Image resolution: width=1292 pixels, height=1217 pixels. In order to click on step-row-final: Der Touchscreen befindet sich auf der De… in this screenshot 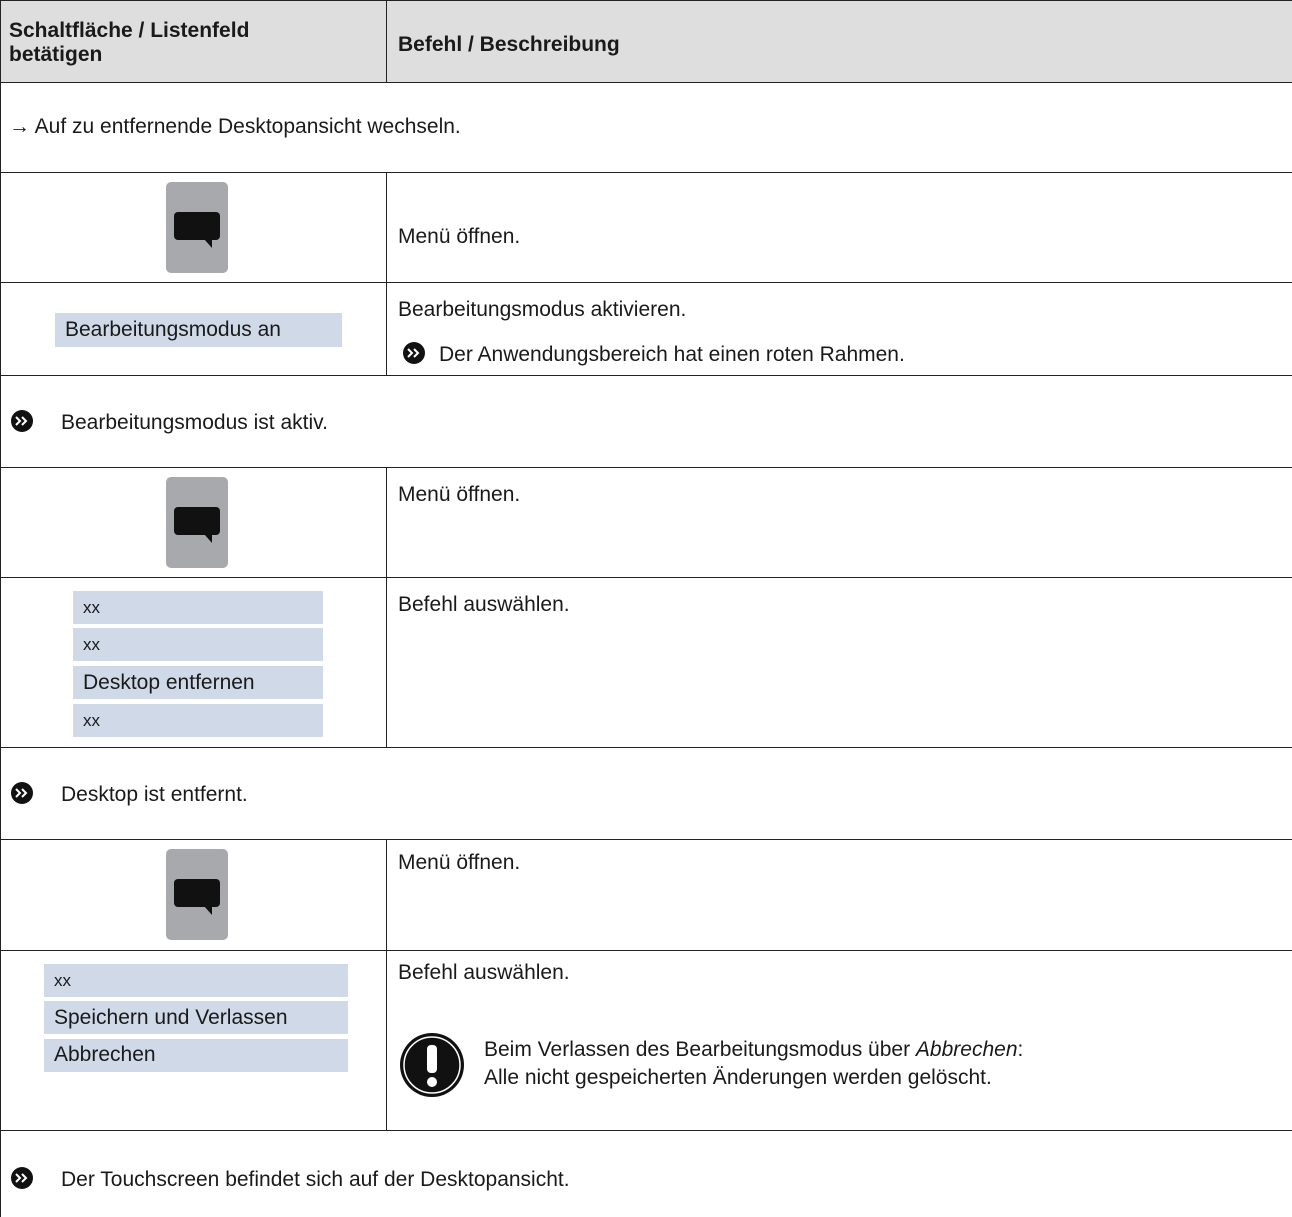, I will do `click(646, 1174)`.